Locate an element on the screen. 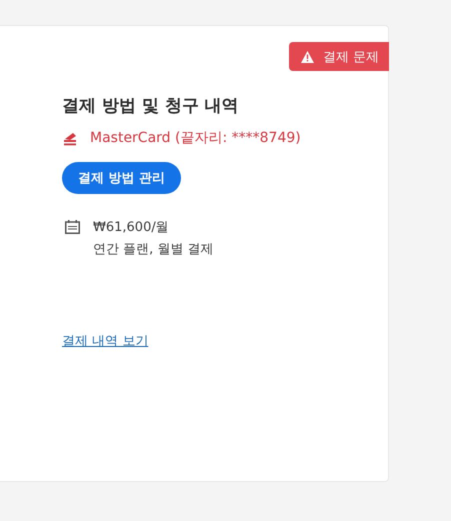 This screenshot has height=521, width=451. section-title: 결제 방법 및 청구 내역 is located at coordinates (150, 106).